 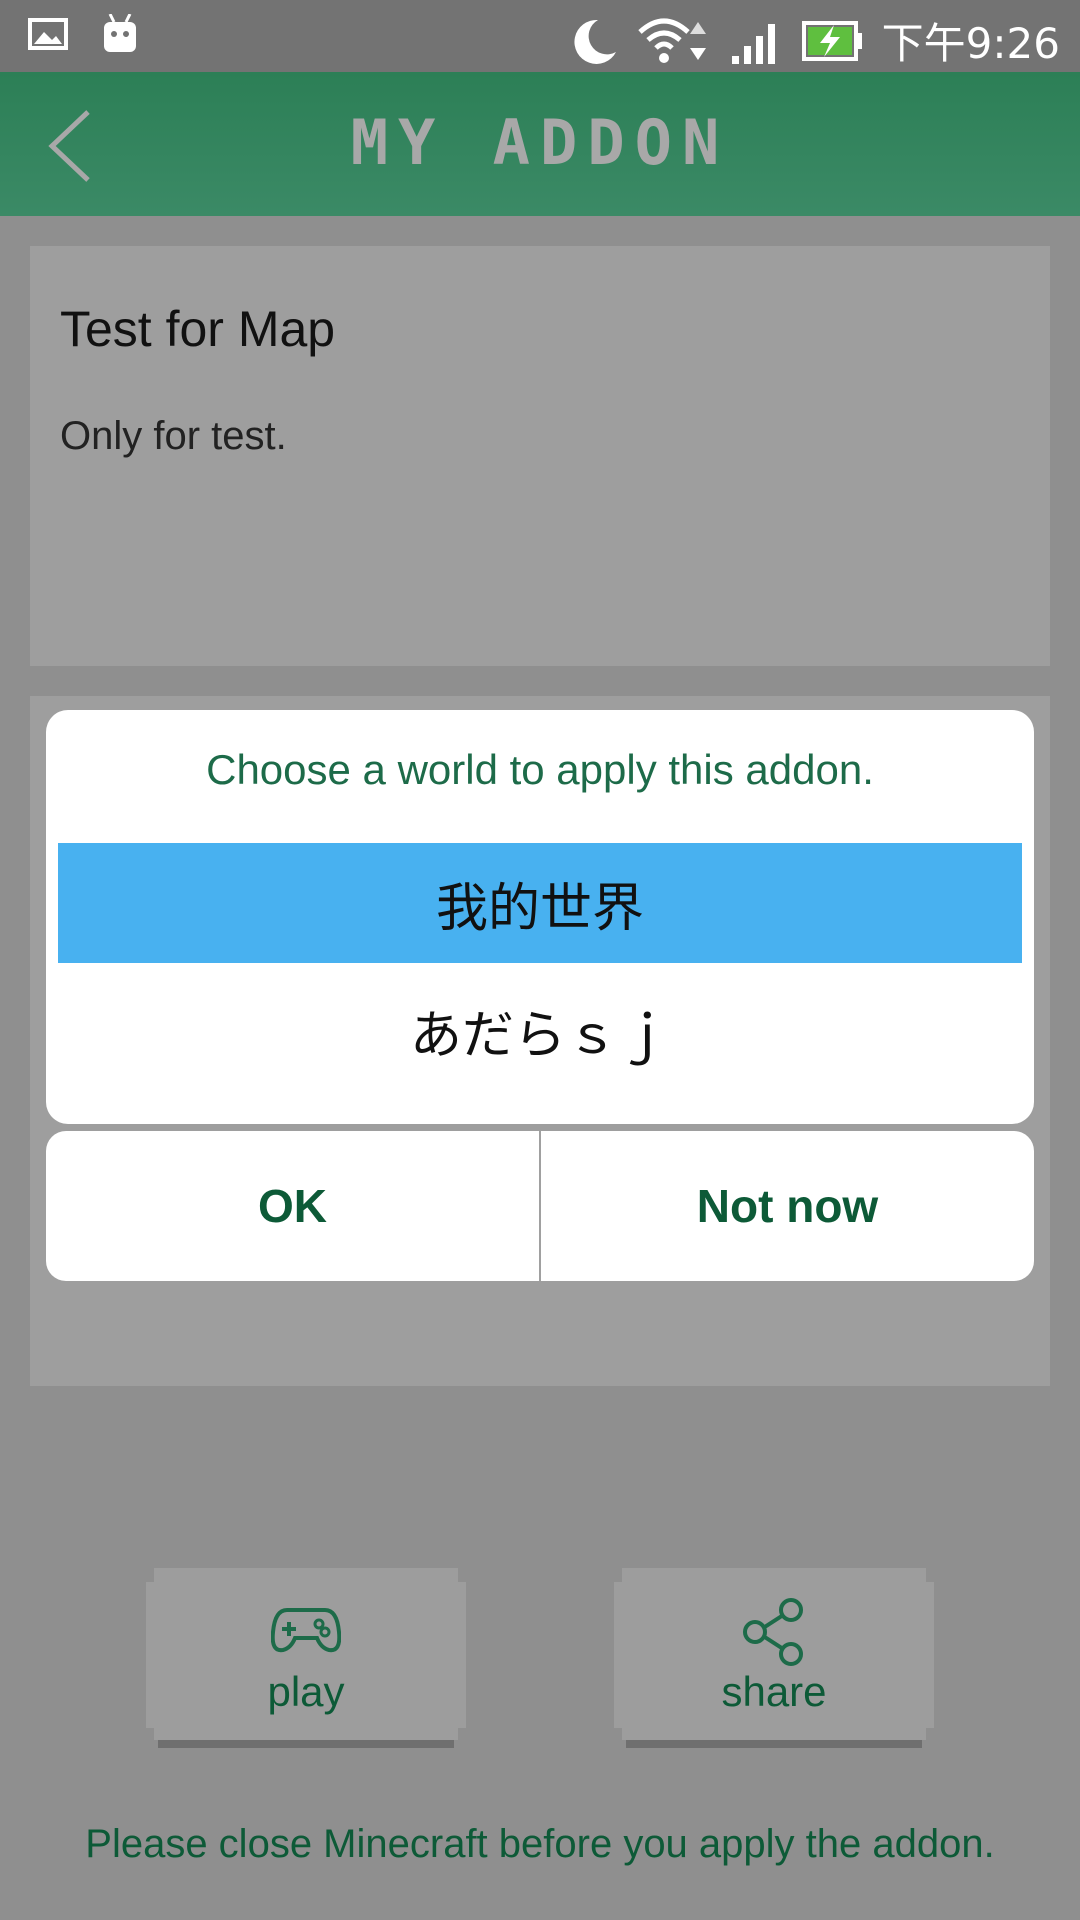 I want to click on signal-icon, so click(x=753, y=43).